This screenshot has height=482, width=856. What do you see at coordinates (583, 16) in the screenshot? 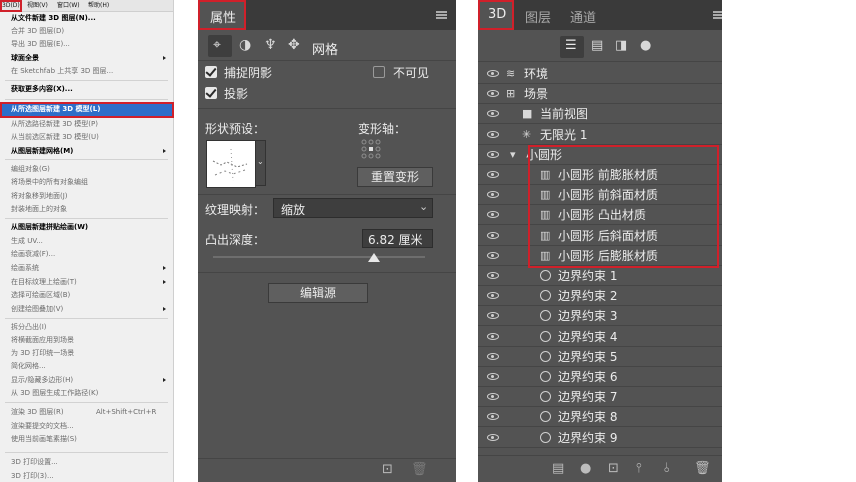
I see `tab-channels: 通道` at bounding box center [583, 16].